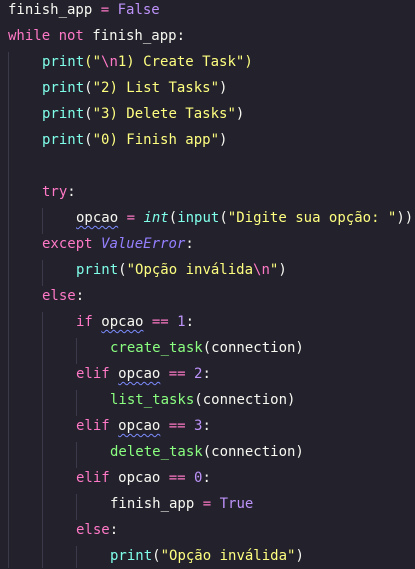 The height and width of the screenshot is (569, 415). Describe the element at coordinates (198, 218) in the screenshot. I see `function-input: input` at that location.